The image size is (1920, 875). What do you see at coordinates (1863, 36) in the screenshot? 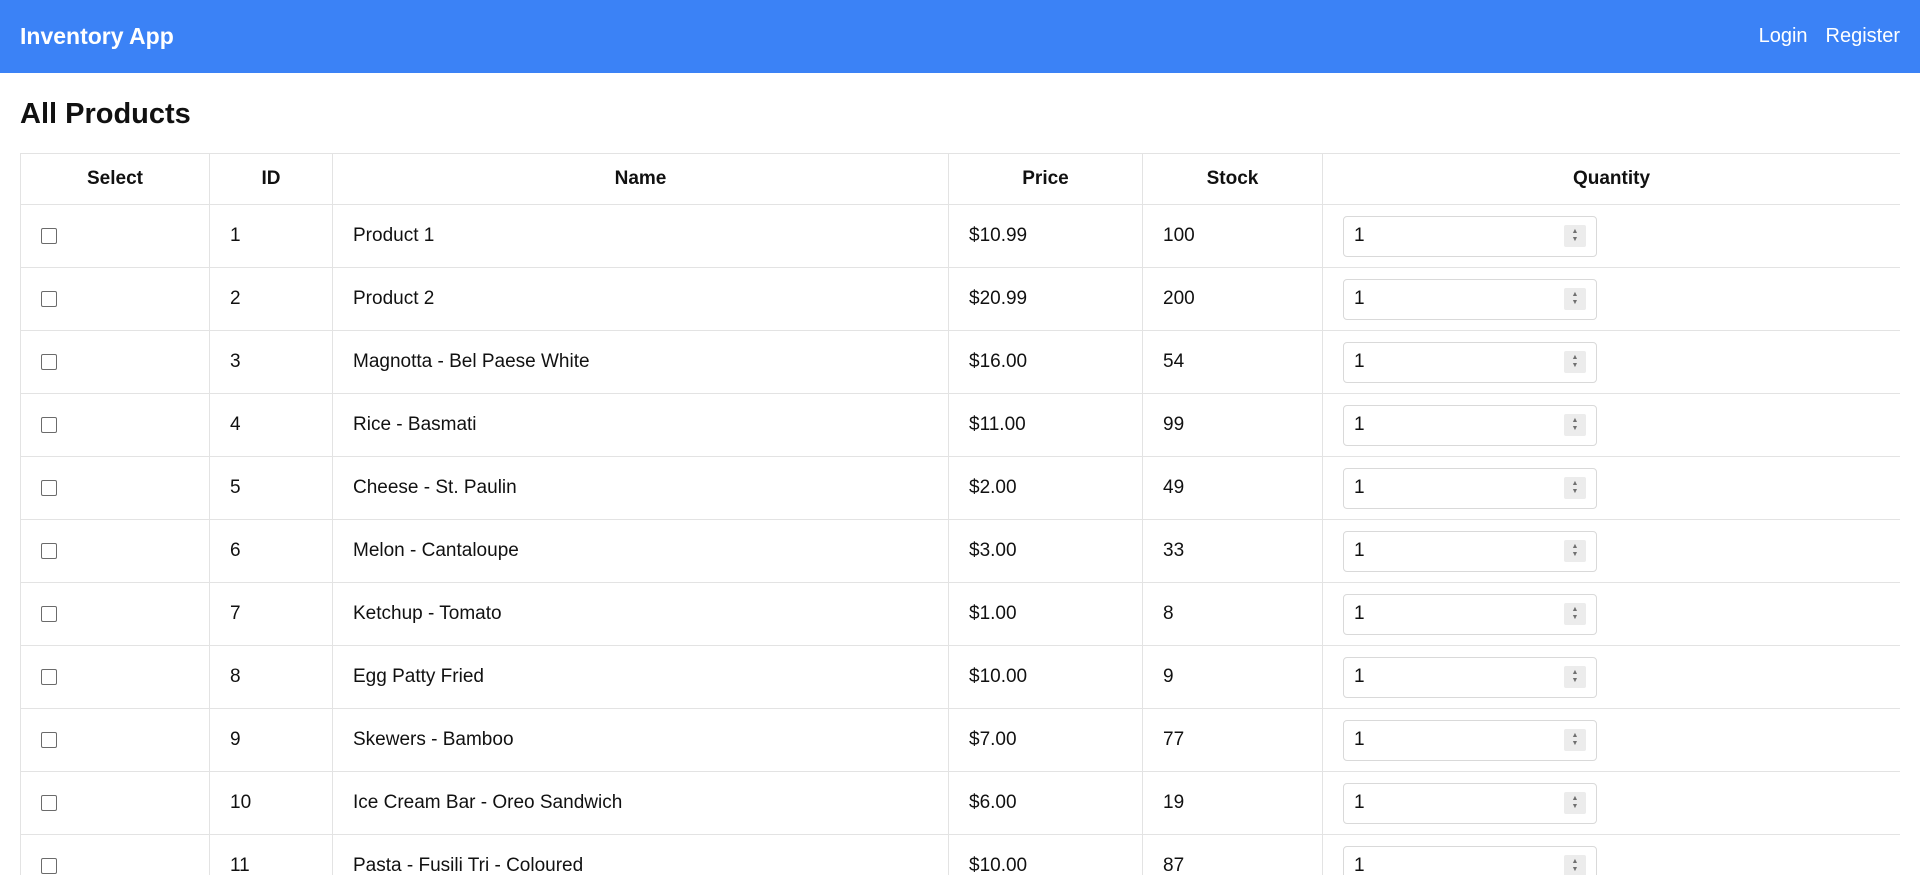
I see `register-link: Register` at bounding box center [1863, 36].